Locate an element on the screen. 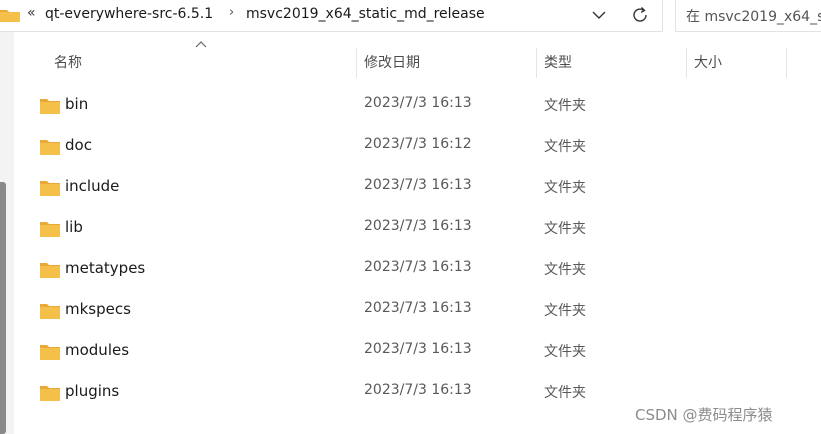 Image resolution: width=821 pixels, height=434 pixels. row-name: modules is located at coordinates (97, 350).